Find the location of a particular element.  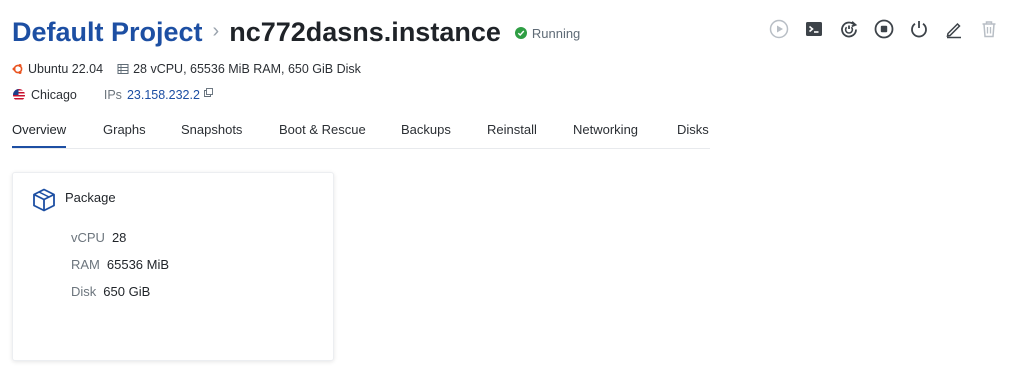

os-info: Ubuntu 22.04 is located at coordinates (57, 69).